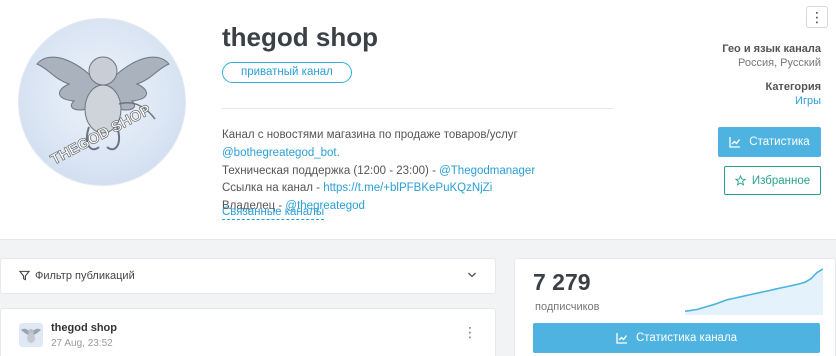  What do you see at coordinates (102, 102) in the screenshot?
I see `channel-avatar: THEGOD SHOP` at bounding box center [102, 102].